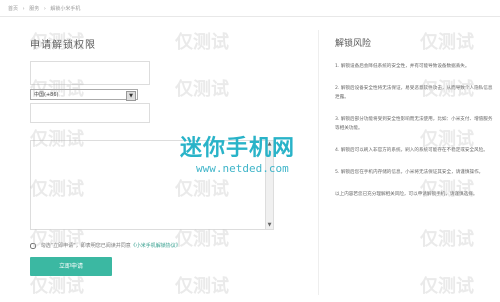 This screenshot has width=500, height=302. Describe the element at coordinates (353, 44) in the screenshot. I see `risk-title: 解锁风险` at that location.